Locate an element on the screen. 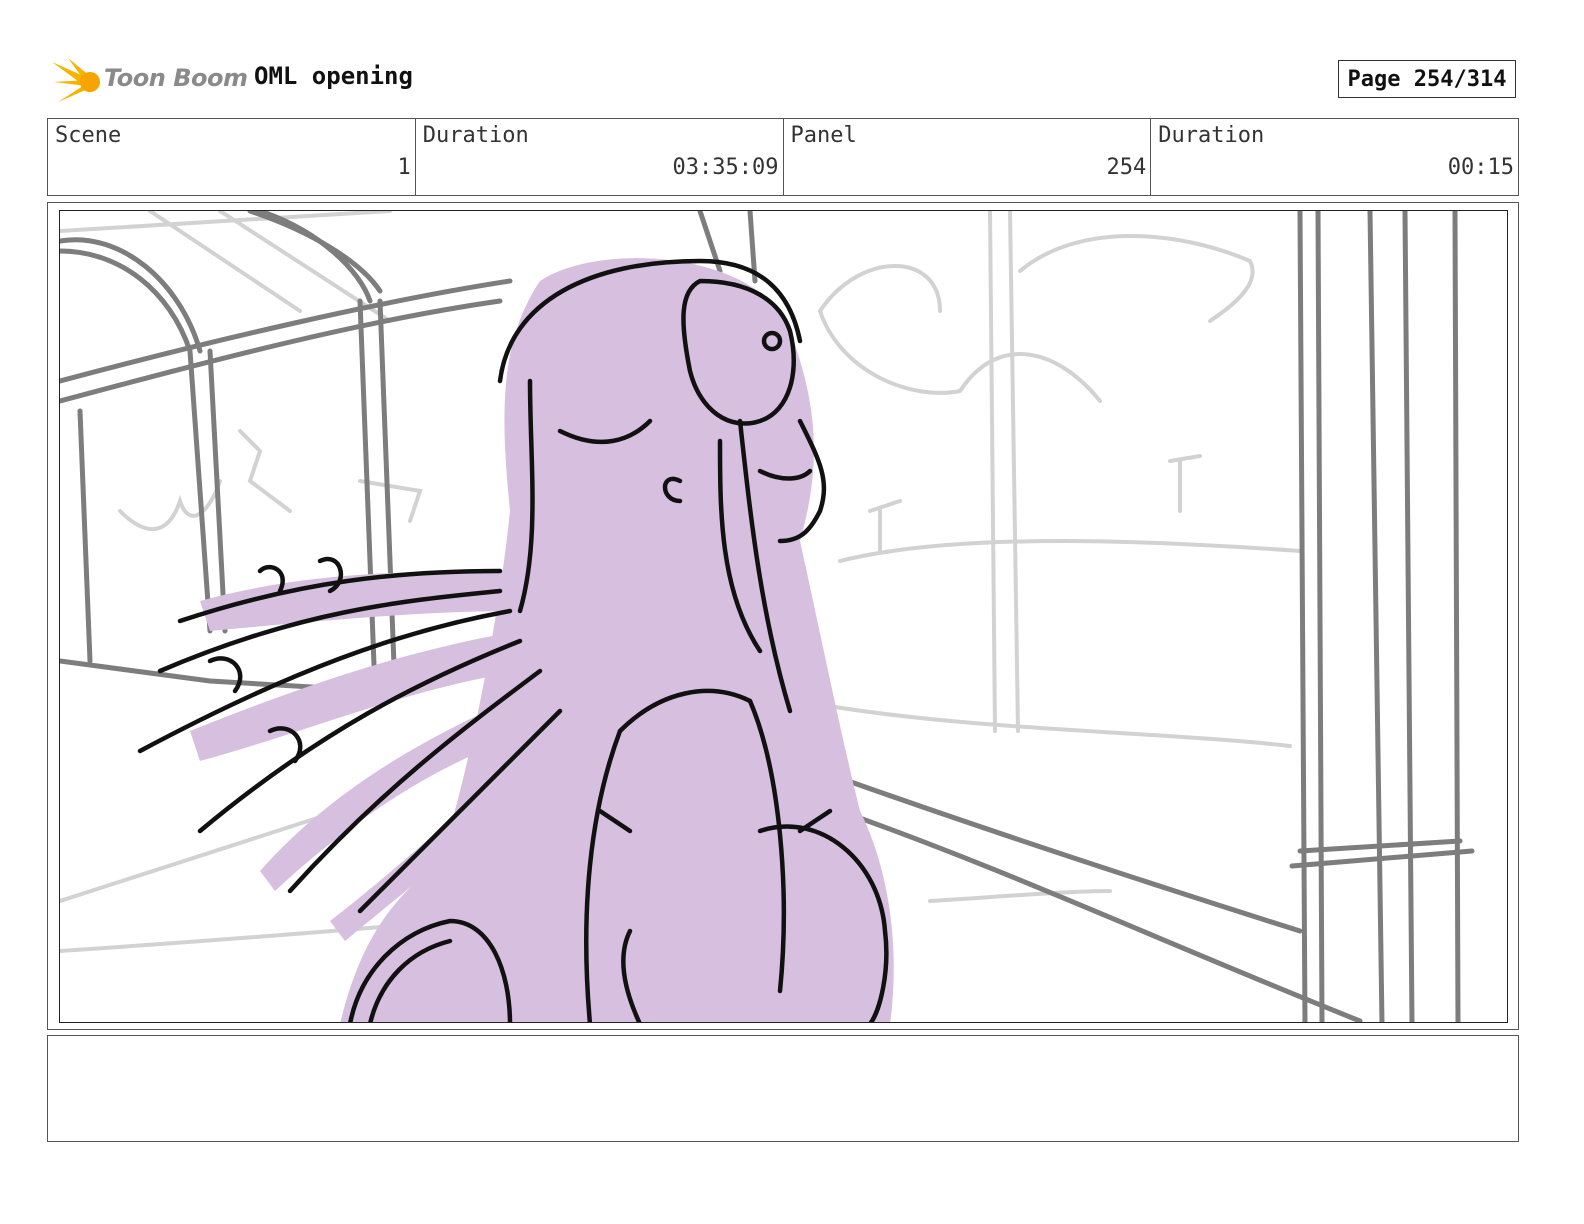  panel-duration-label: Duration is located at coordinates (1211, 135).